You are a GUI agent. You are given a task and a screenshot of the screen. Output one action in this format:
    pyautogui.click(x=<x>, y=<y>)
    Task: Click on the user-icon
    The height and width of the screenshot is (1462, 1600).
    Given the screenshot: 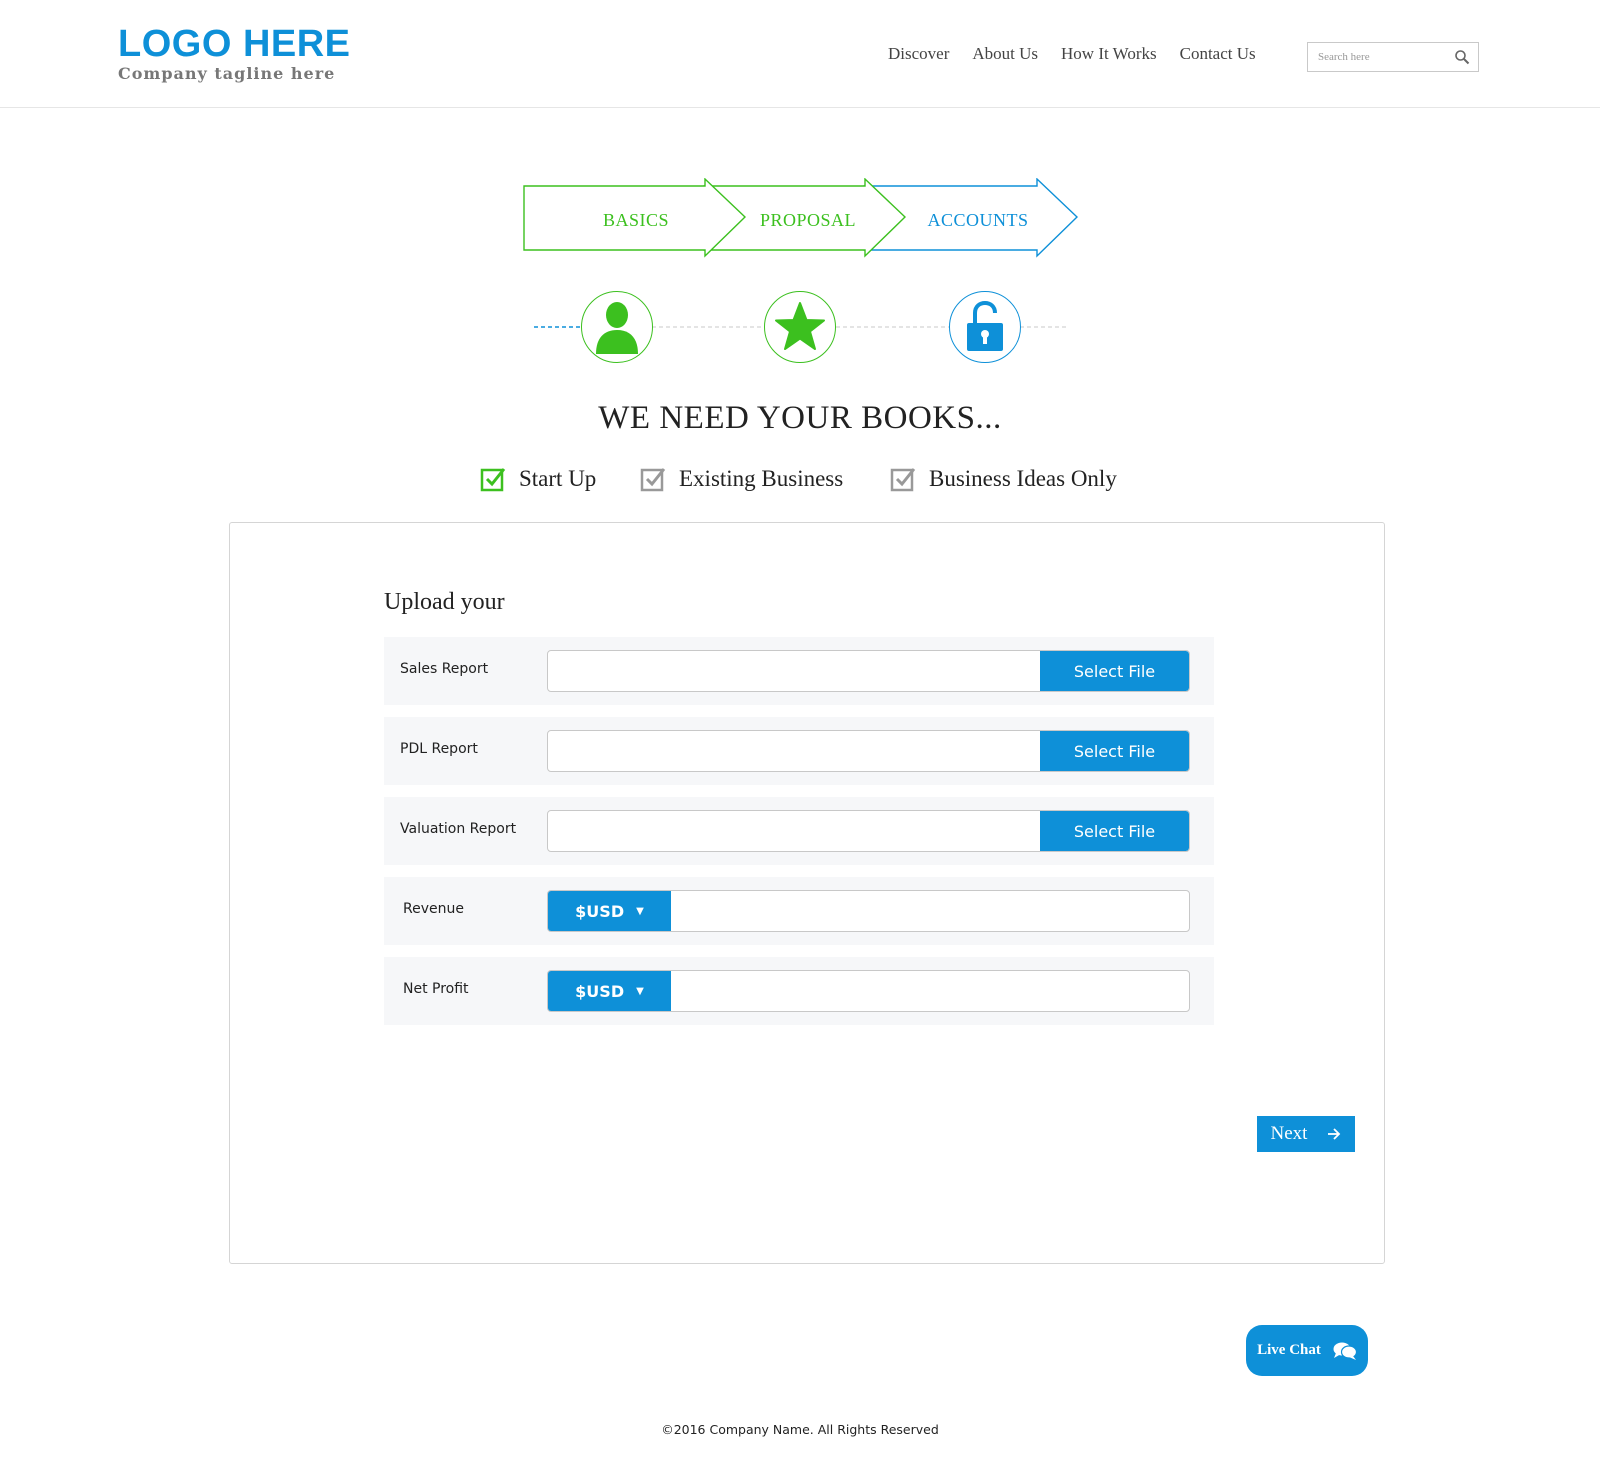 What is the action you would take?
    pyautogui.click(x=617, y=328)
    